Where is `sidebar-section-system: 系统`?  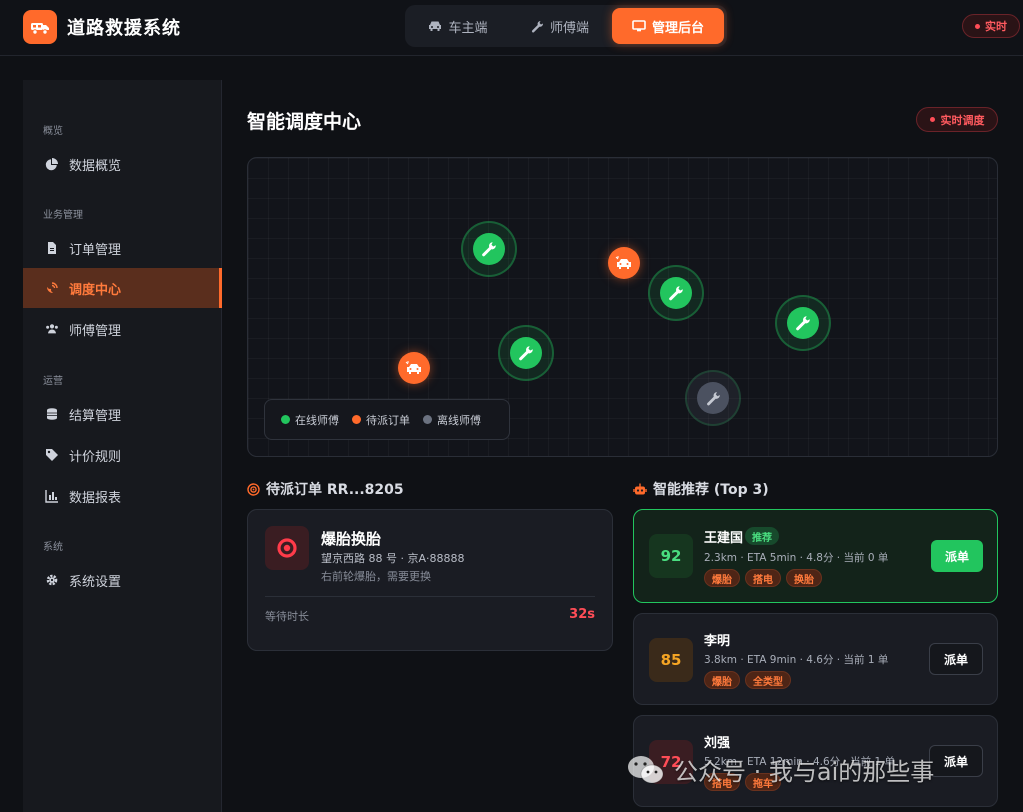 sidebar-section-system: 系统 is located at coordinates (53, 547).